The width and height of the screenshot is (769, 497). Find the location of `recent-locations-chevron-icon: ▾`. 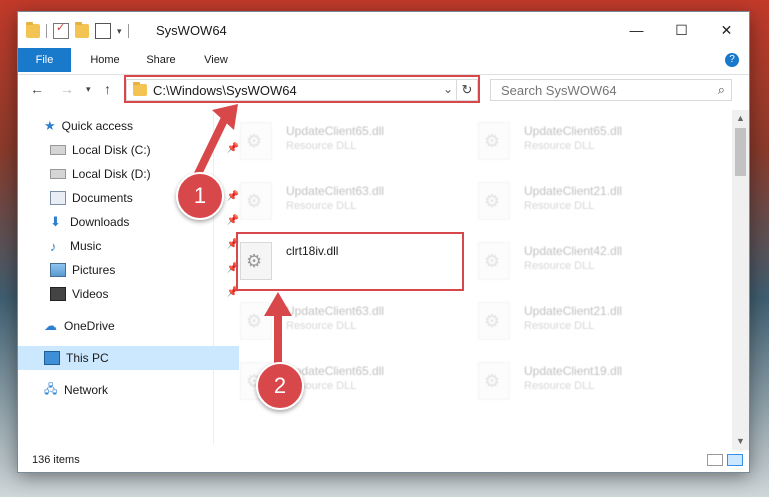

recent-locations-chevron-icon: ▾ is located at coordinates (88, 89).